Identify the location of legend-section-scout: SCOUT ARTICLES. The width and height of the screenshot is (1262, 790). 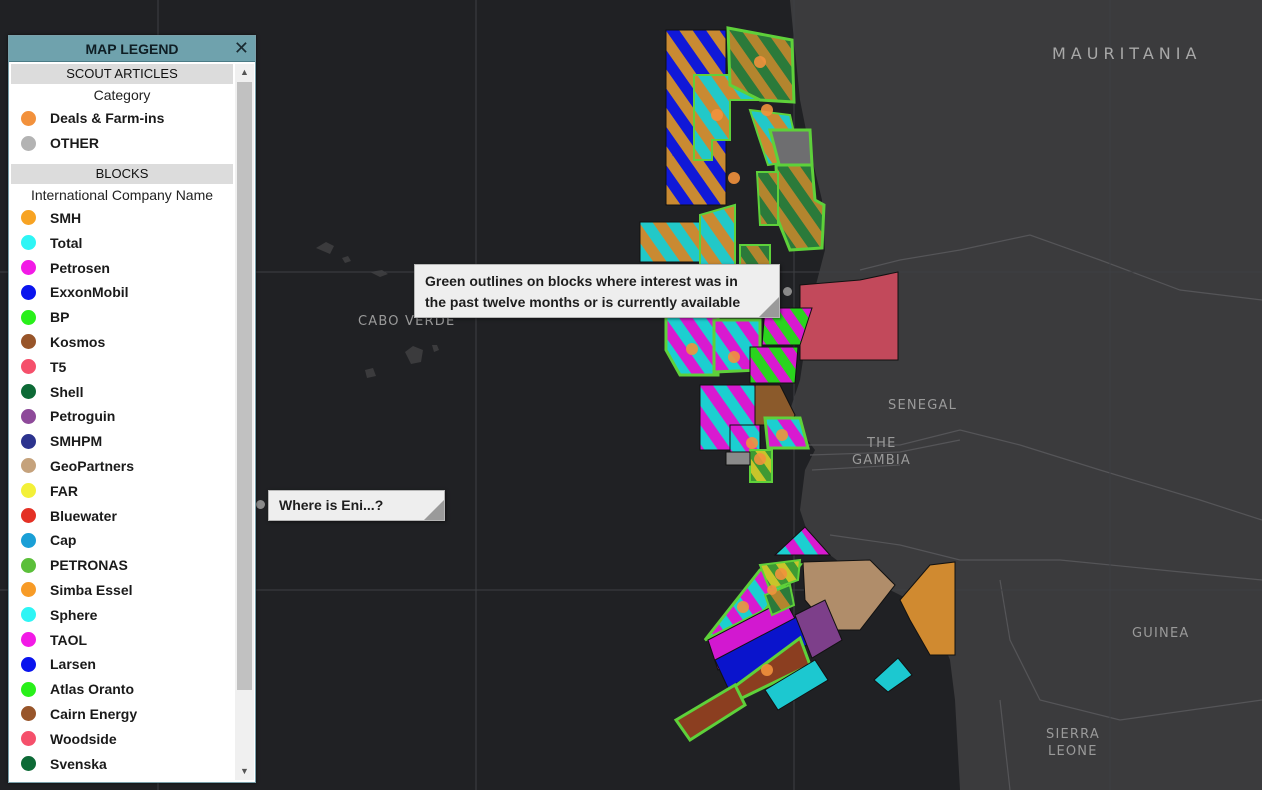
(122, 74).